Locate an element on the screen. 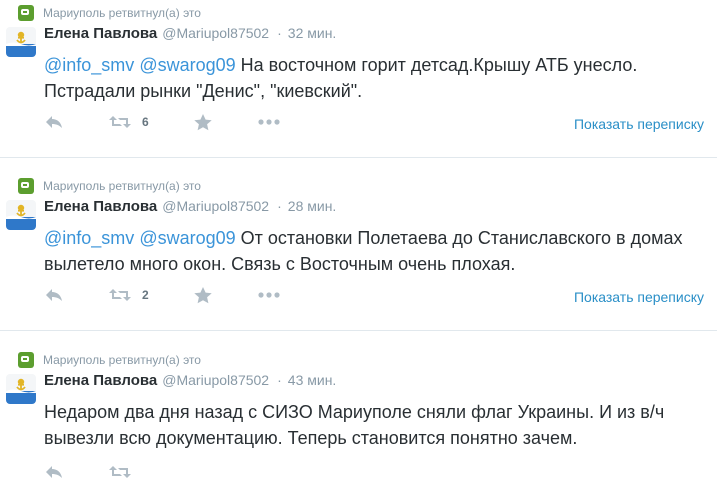 Image resolution: width=717 pixels, height=480 pixels. retweet-count: 2 is located at coordinates (145, 295).